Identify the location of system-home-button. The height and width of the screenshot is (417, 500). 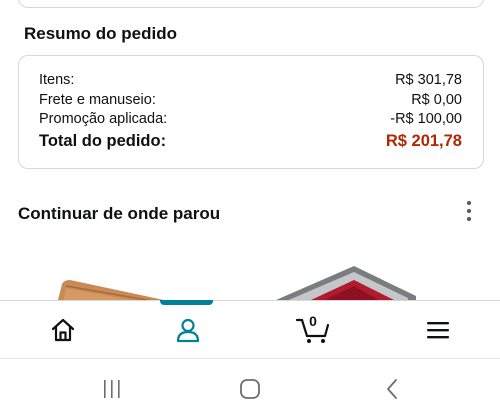
(250, 389).